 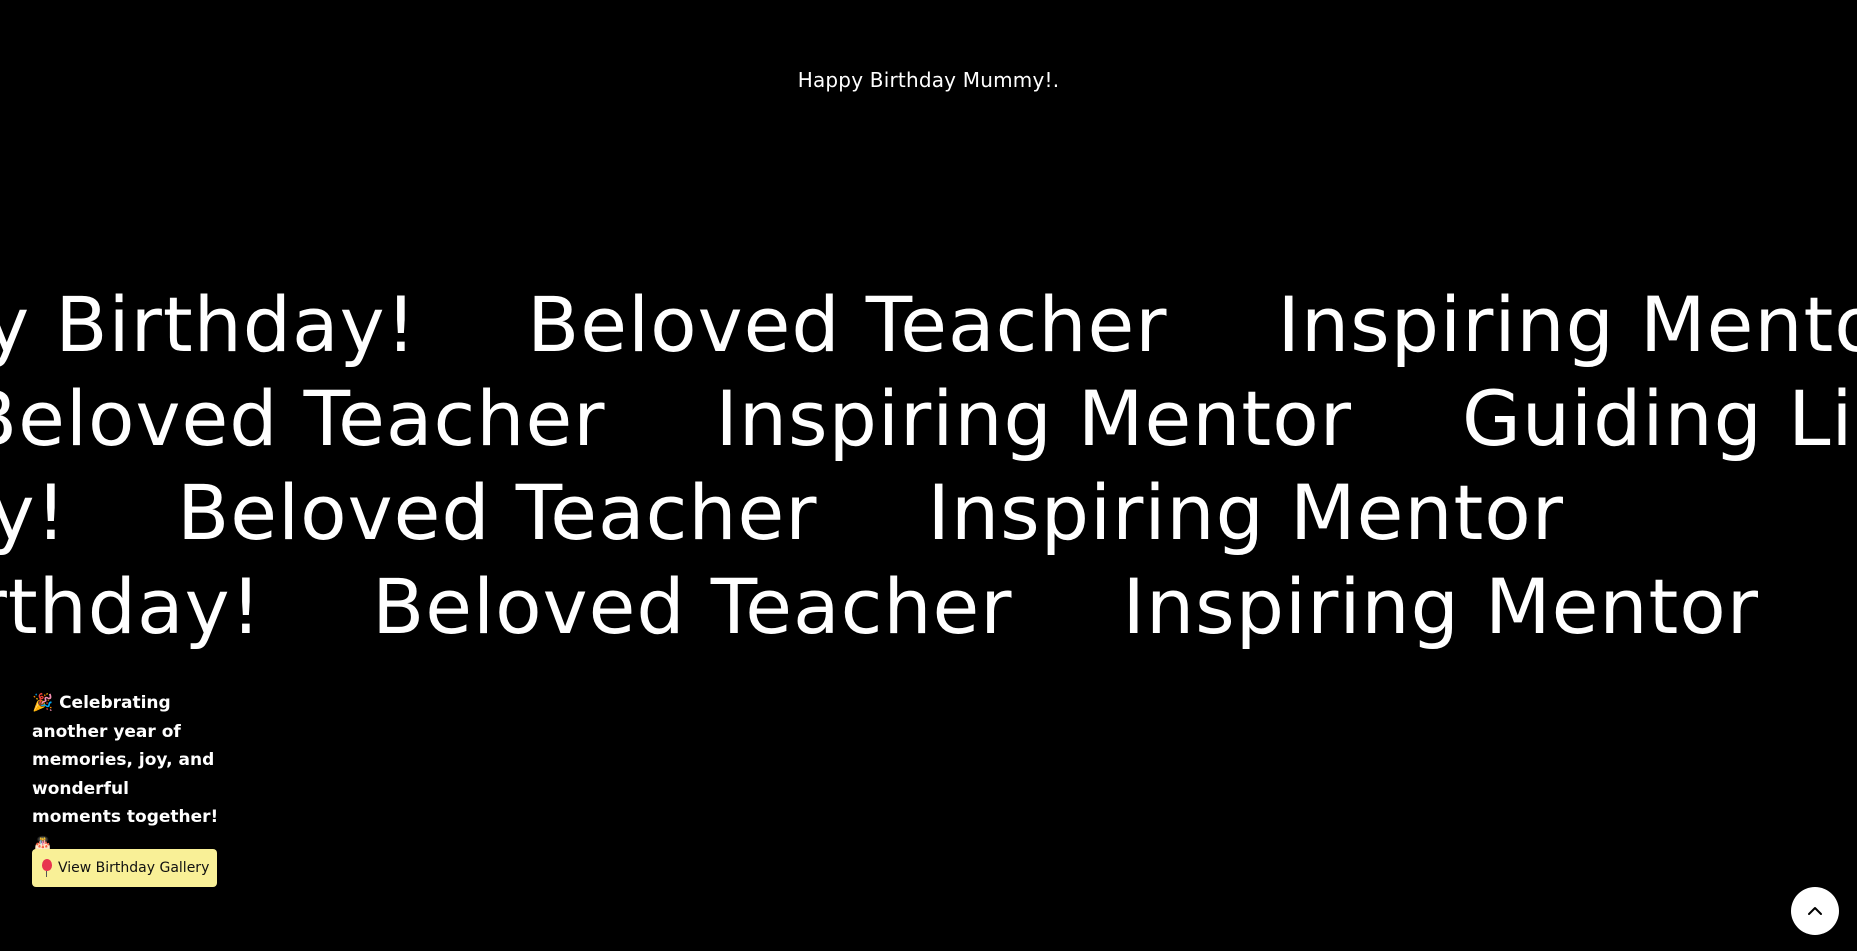 What do you see at coordinates (47, 868) in the screenshot?
I see `balloon-icon` at bounding box center [47, 868].